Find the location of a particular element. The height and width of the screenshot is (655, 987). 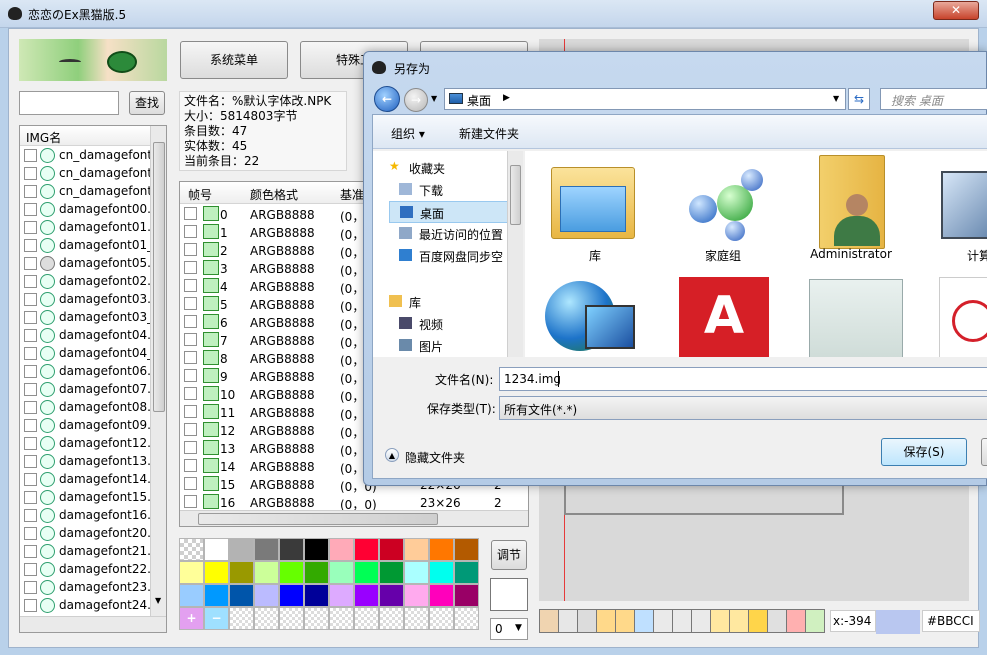

refresh-button: ⇆ is located at coordinates (859, 99).